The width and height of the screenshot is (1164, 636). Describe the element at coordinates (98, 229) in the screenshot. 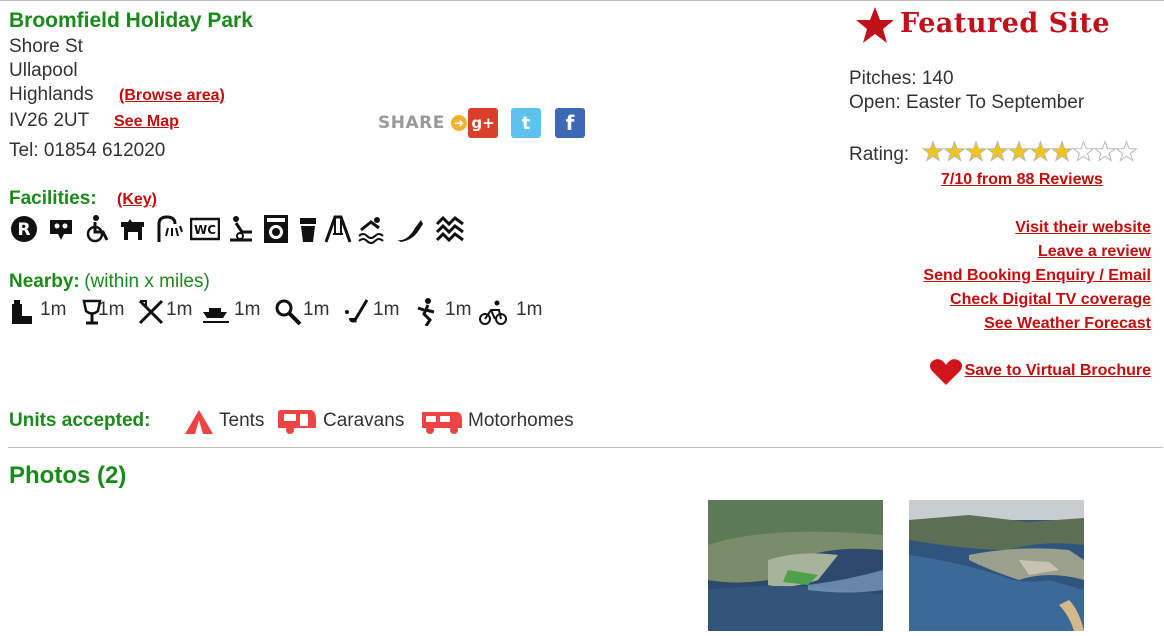

I see `wheelchair-icon` at that location.